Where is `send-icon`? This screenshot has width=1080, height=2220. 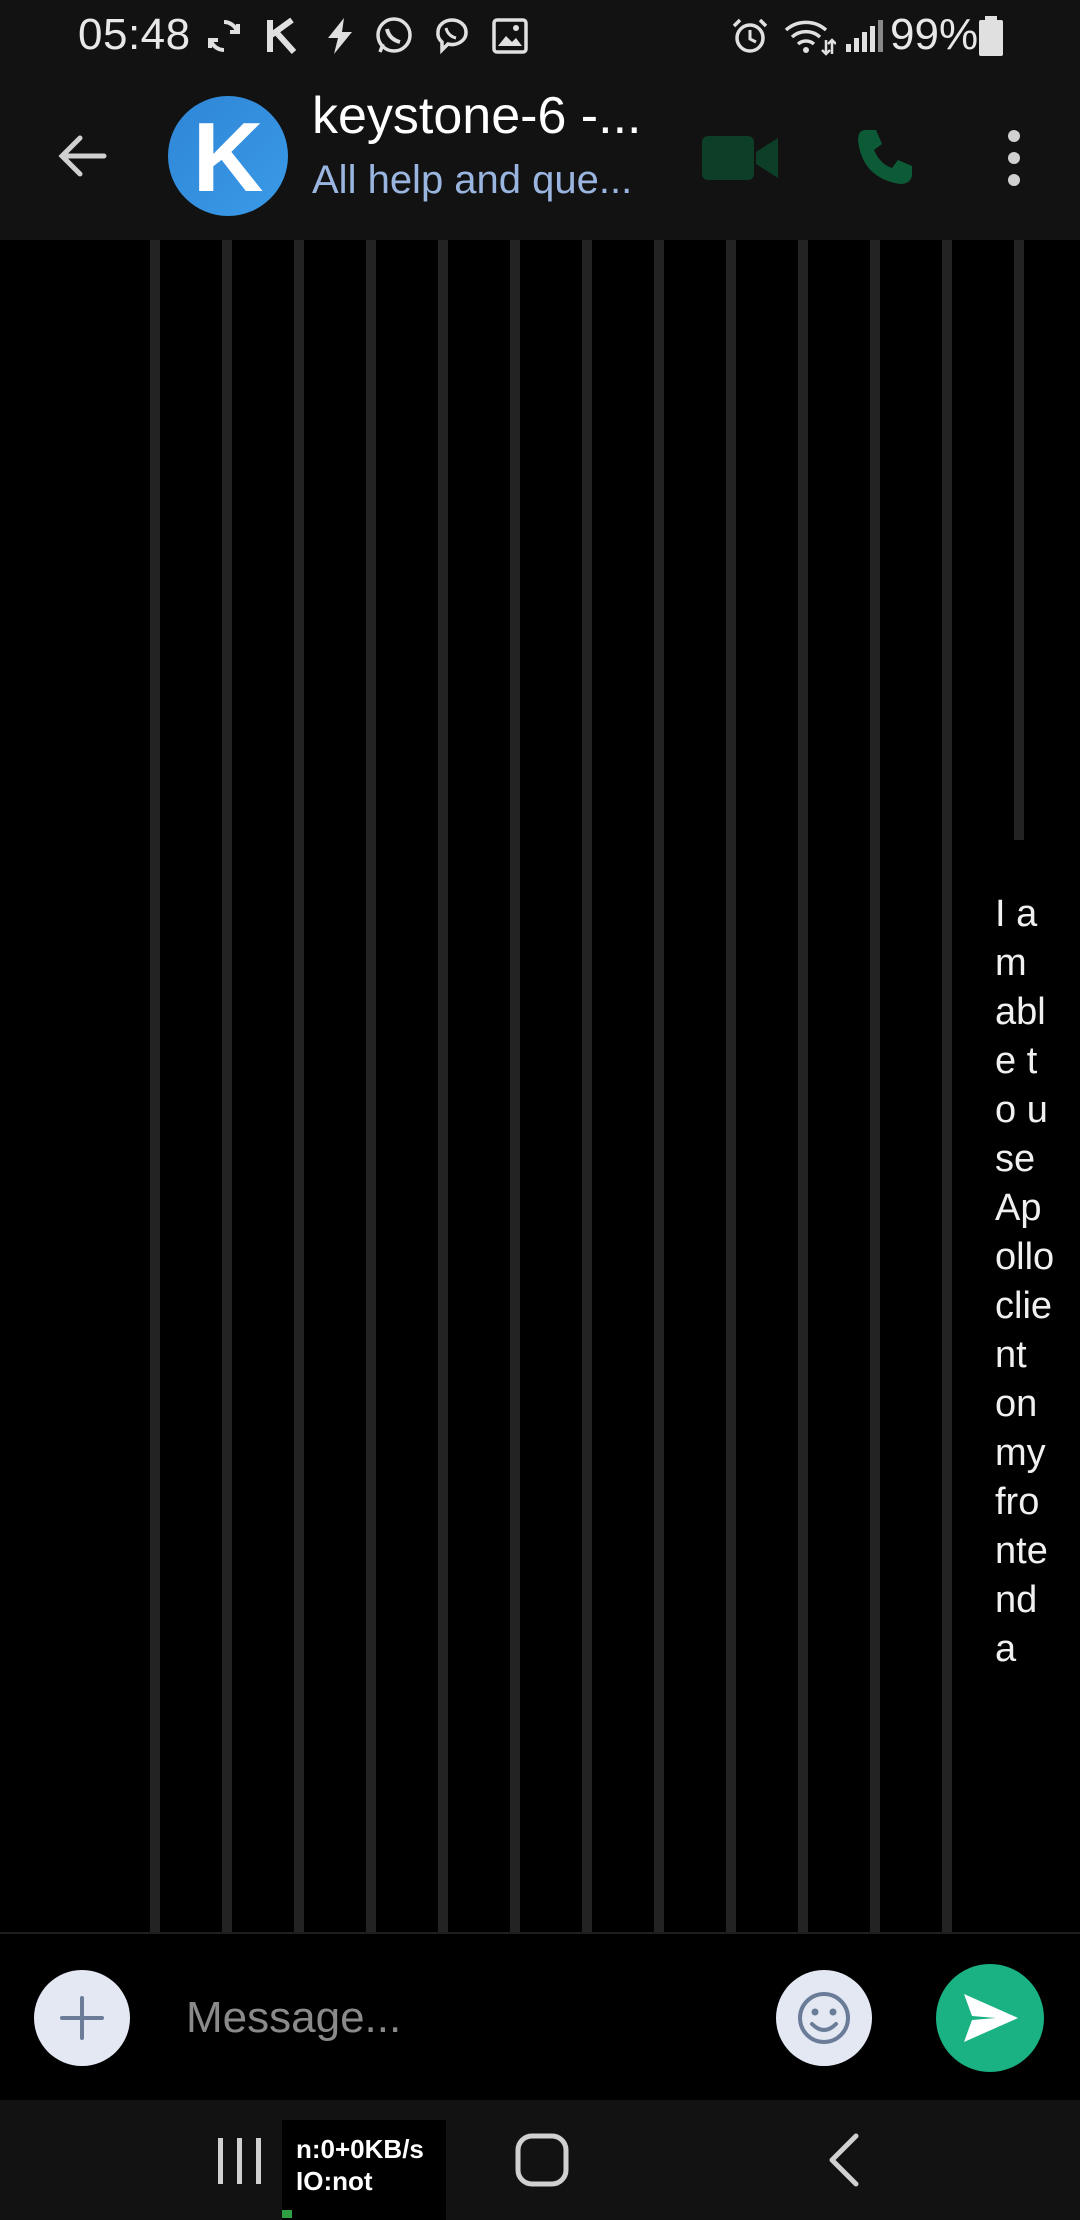
send-icon is located at coordinates (991, 2018).